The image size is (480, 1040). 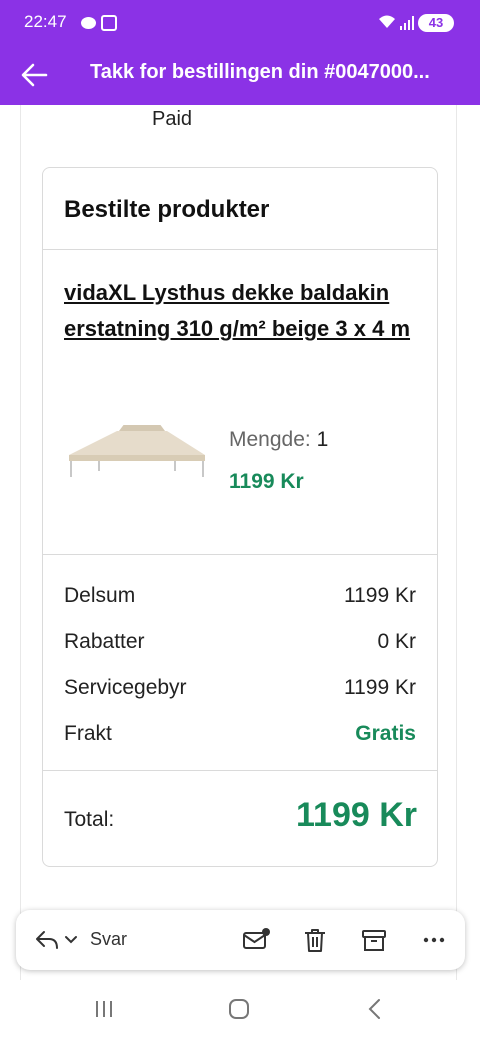 What do you see at coordinates (35, 75) in the screenshot?
I see `back-arrow-icon` at bounding box center [35, 75].